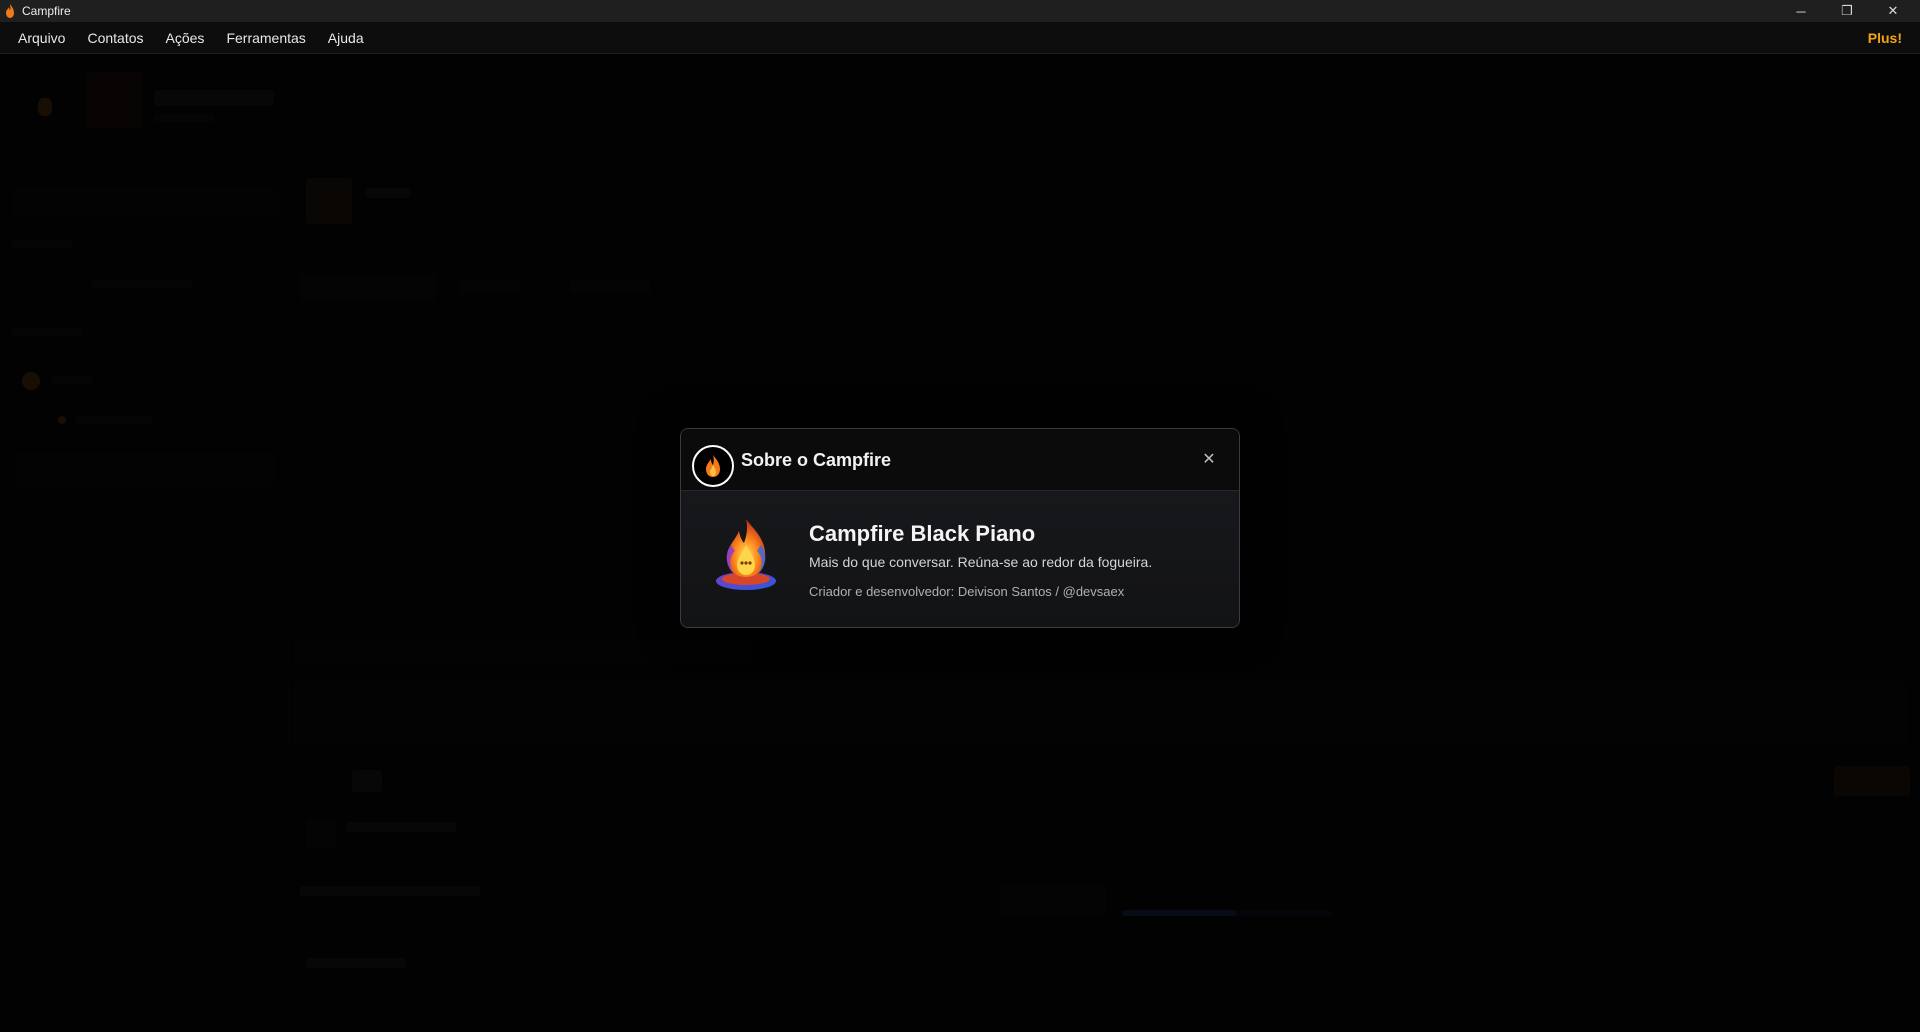 This screenshot has height=1032, width=1920. I want to click on minimize-button: ─, so click(1801, 11).